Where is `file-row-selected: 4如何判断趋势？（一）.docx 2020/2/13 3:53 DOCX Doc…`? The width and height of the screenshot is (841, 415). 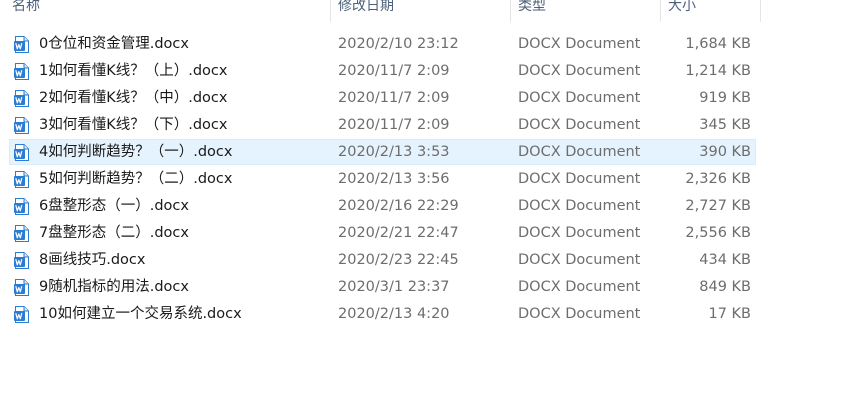
file-row-selected: 4如何判断趋势？（一）.docx 2020/2/13 3:53 DOCX Doc… is located at coordinates (420, 152).